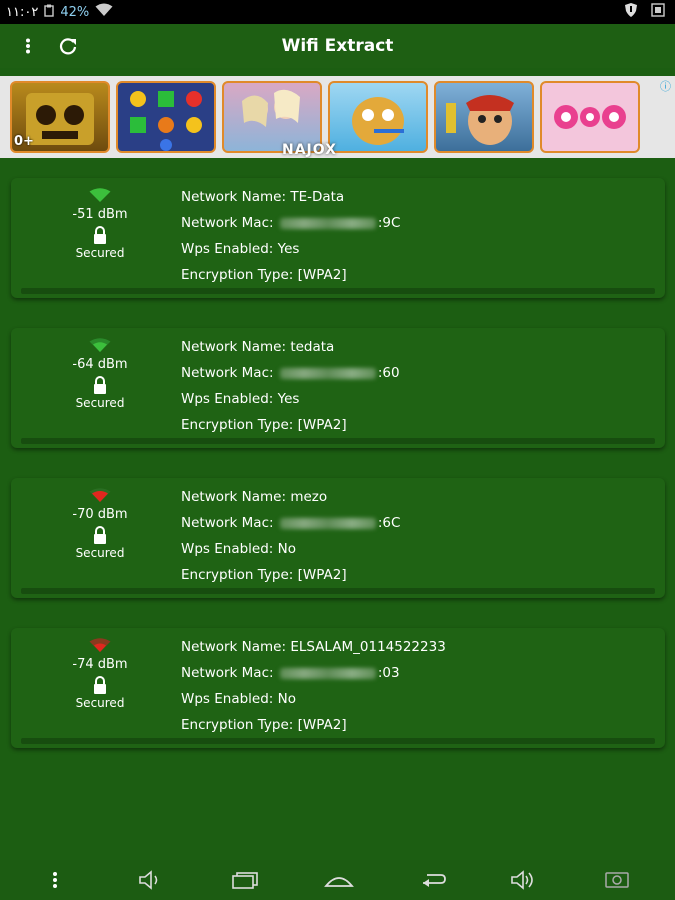  I want to click on network-mac: Network Mac: :6C, so click(290, 523).